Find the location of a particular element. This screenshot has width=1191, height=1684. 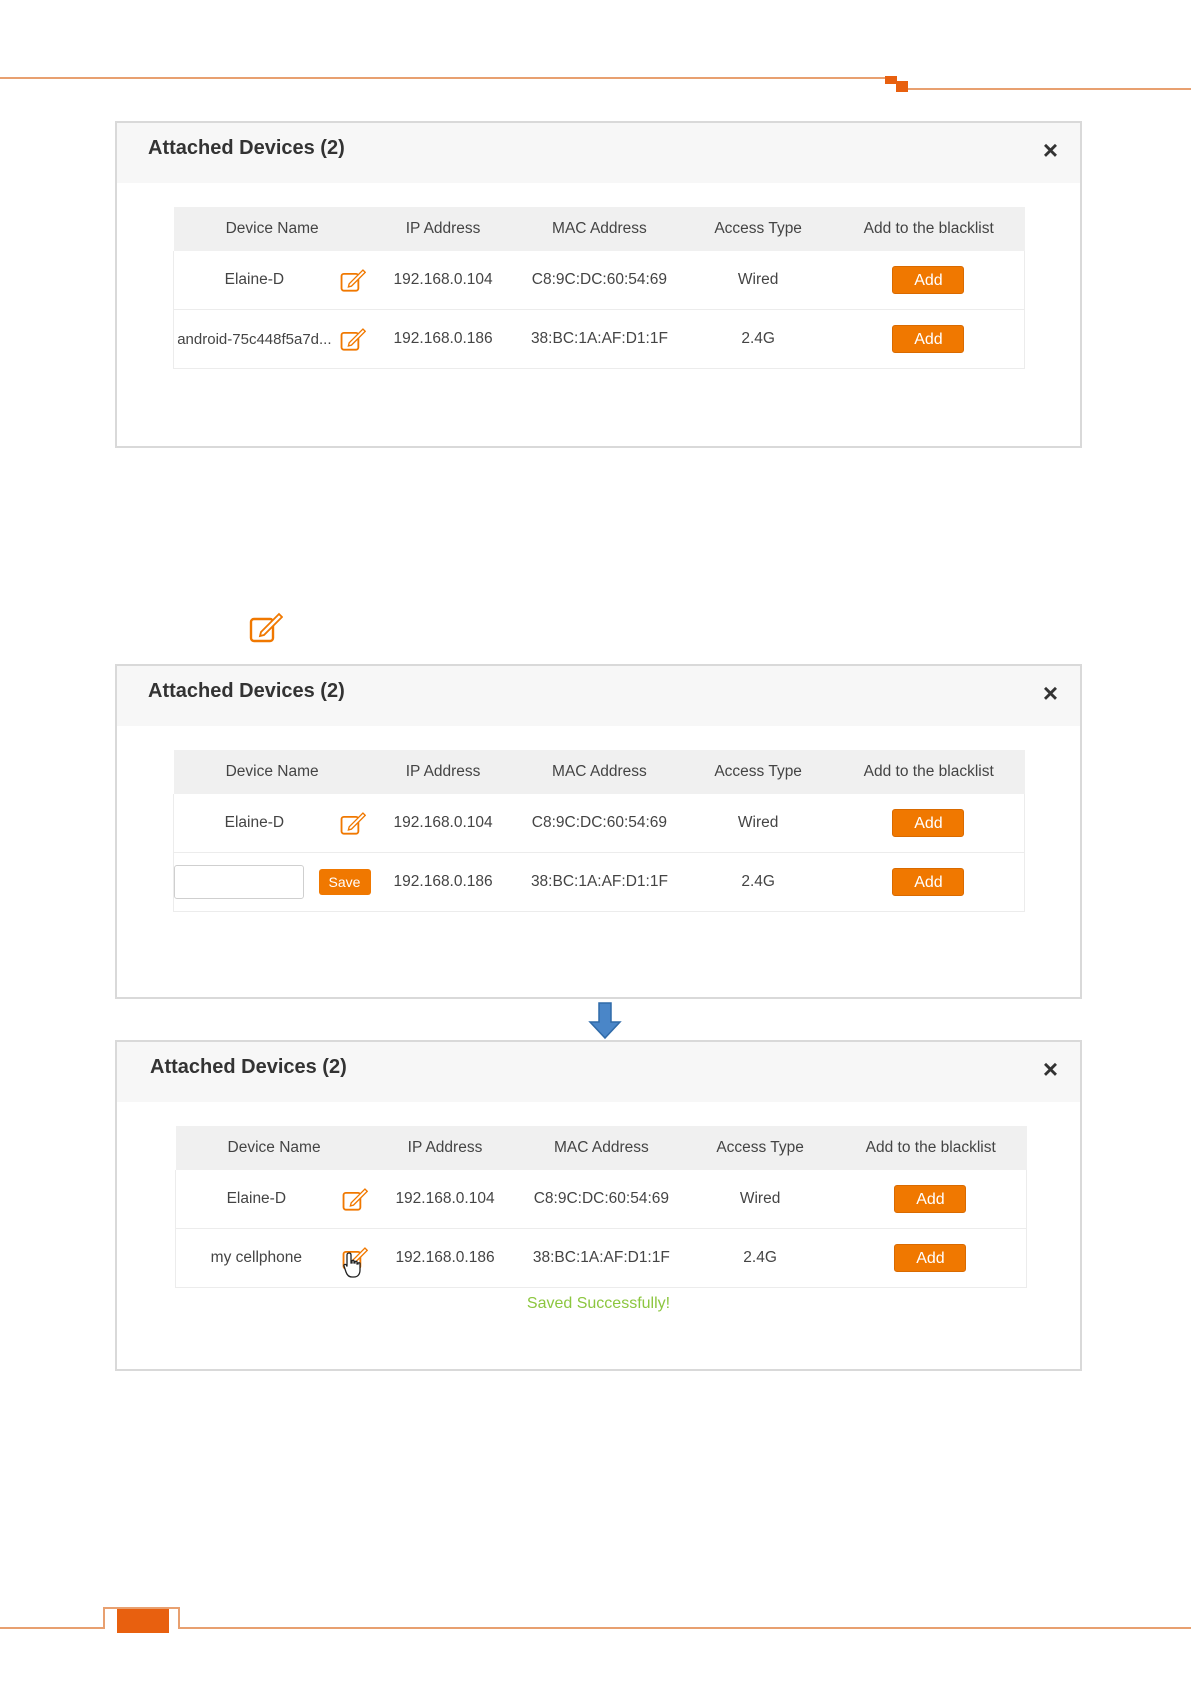

hand-cursor-icon is located at coordinates (351, 1265).